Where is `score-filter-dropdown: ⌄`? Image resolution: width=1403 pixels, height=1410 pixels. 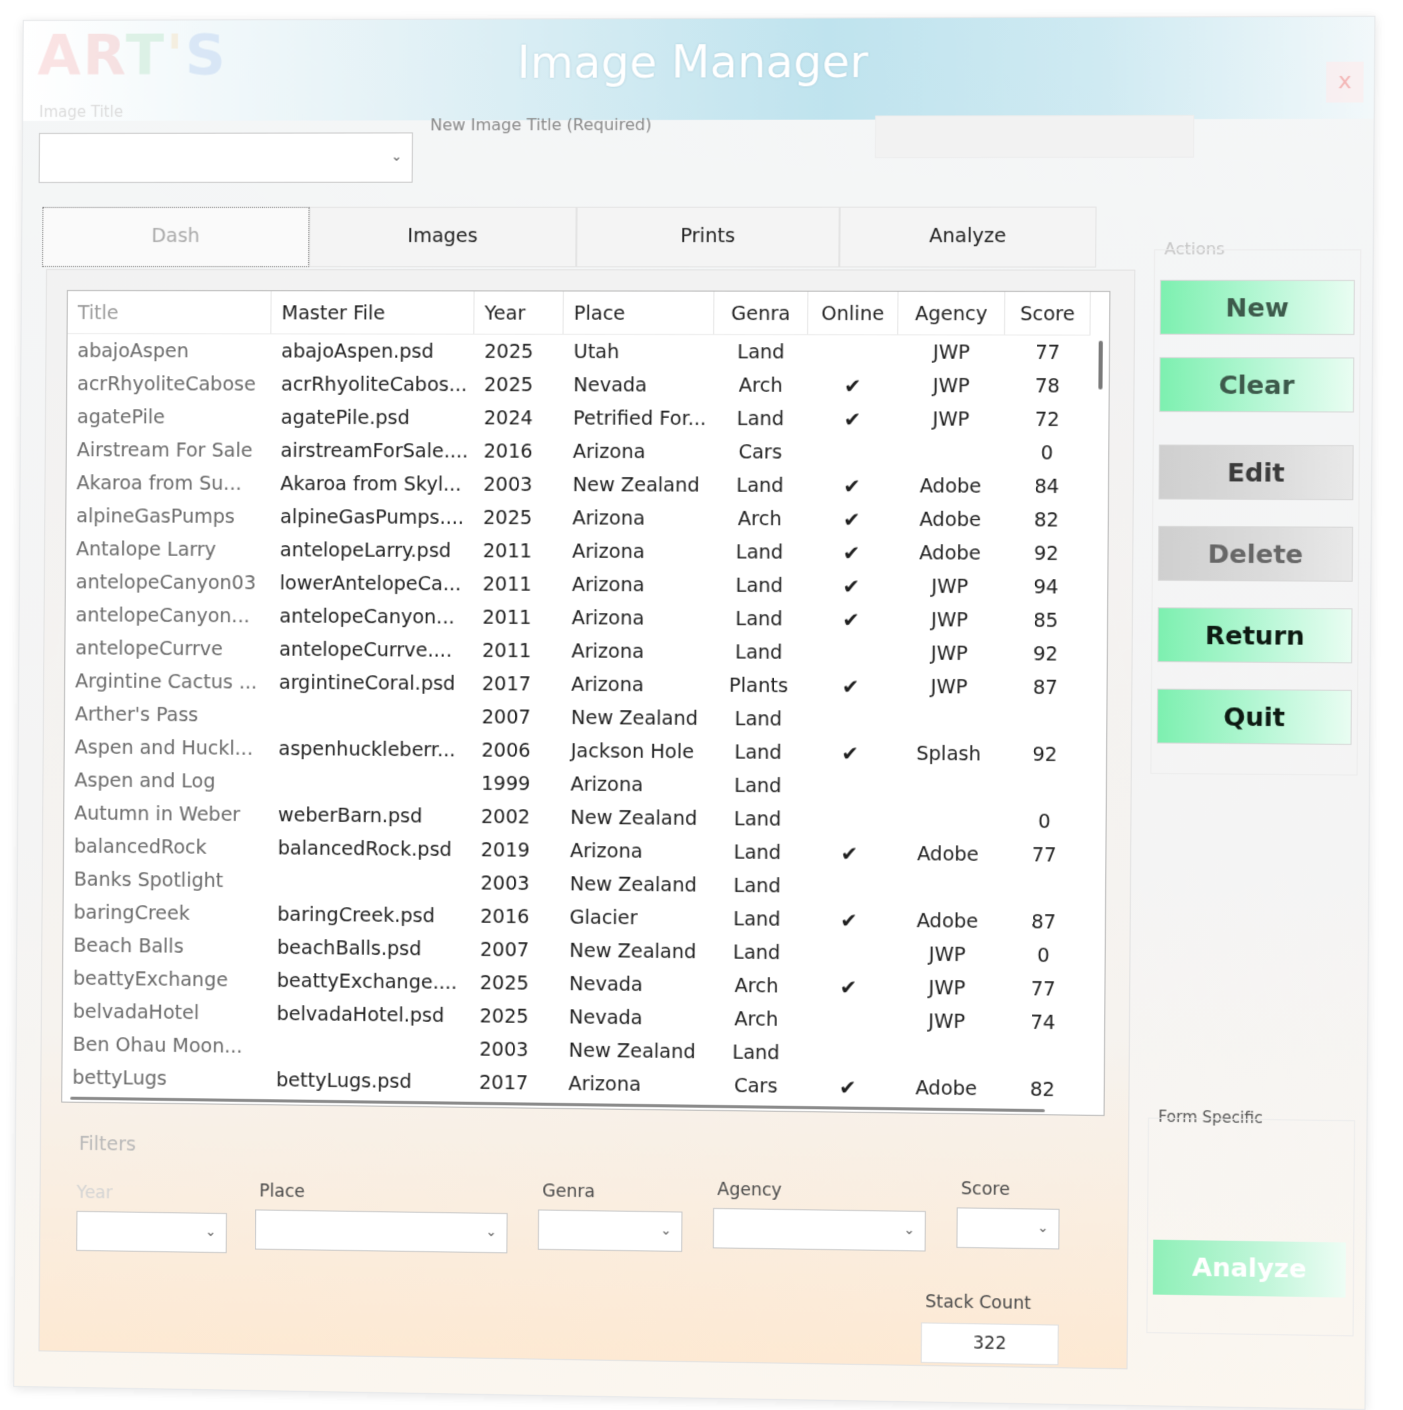 score-filter-dropdown: ⌄ is located at coordinates (1007, 1228).